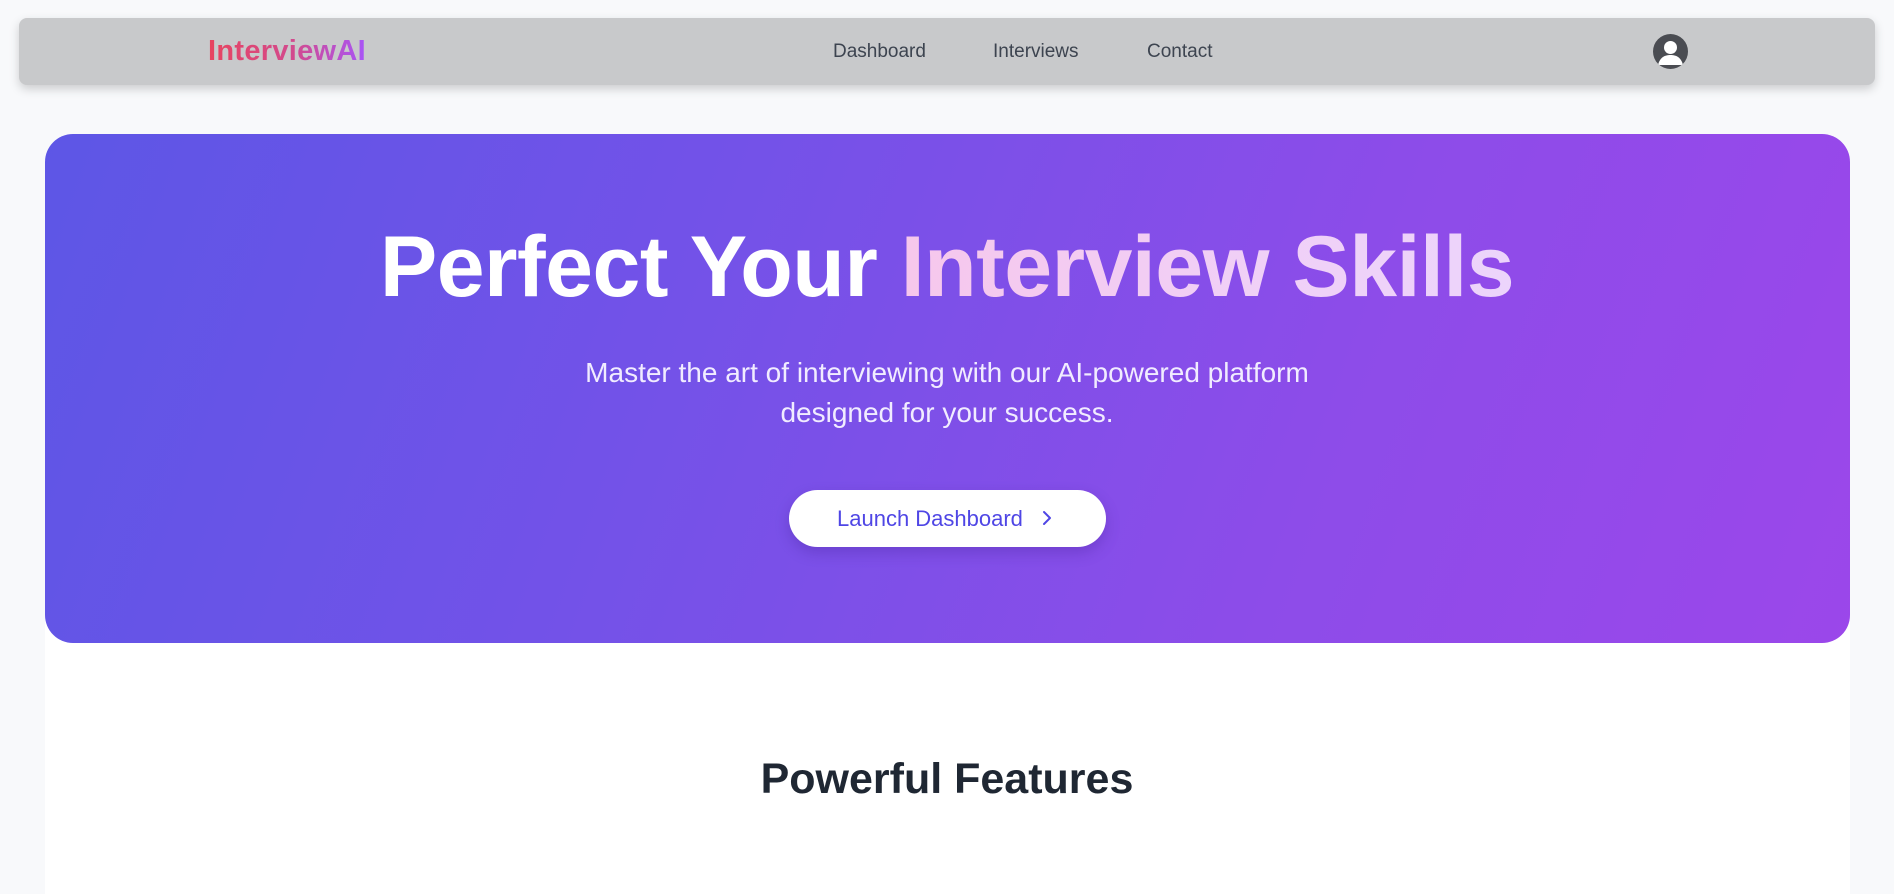  What do you see at coordinates (1179, 51) in the screenshot?
I see `nav-link-contact: Contact` at bounding box center [1179, 51].